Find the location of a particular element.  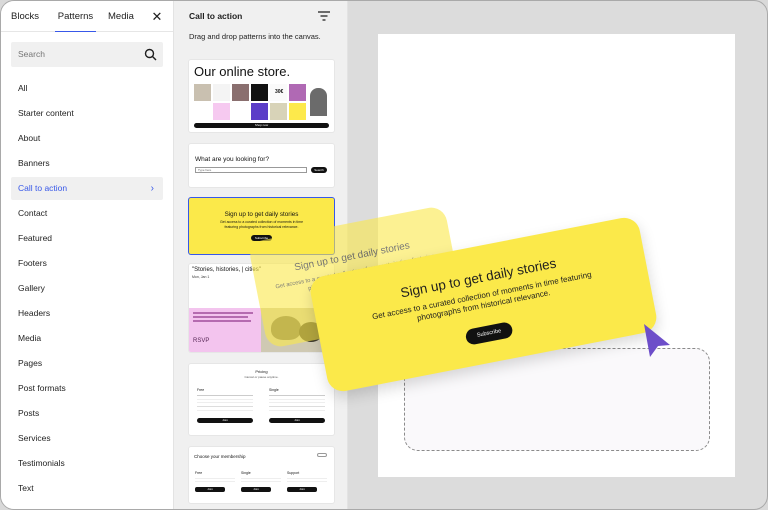

category-call-to-action: Call to action › is located at coordinates (87, 188).